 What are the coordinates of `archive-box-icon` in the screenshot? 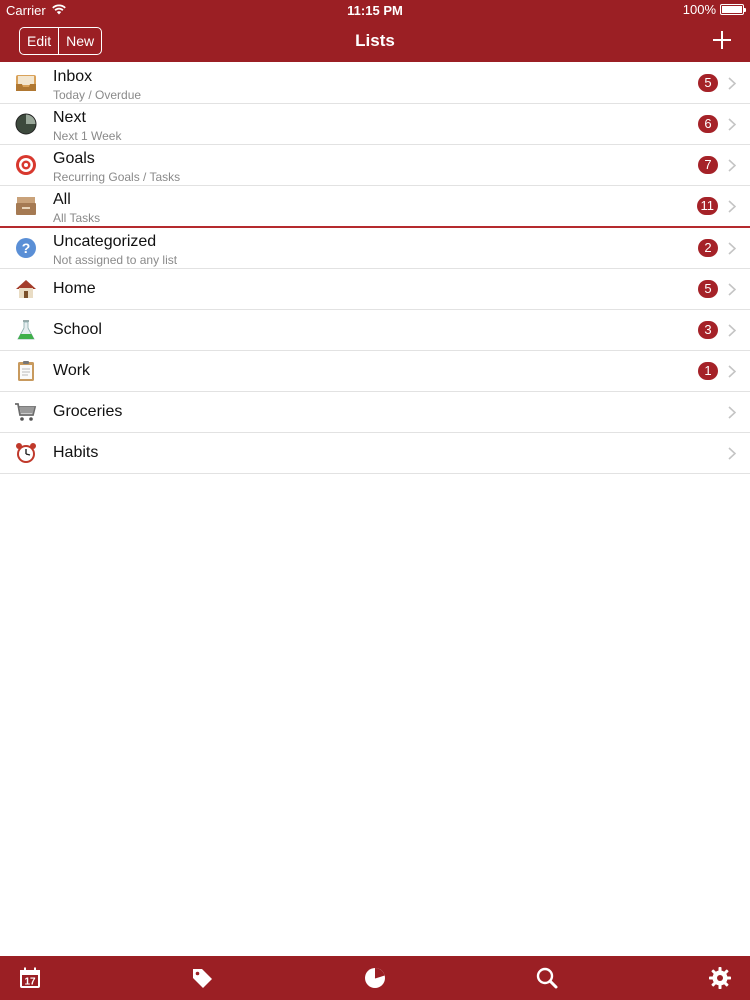 It's located at (26, 206).